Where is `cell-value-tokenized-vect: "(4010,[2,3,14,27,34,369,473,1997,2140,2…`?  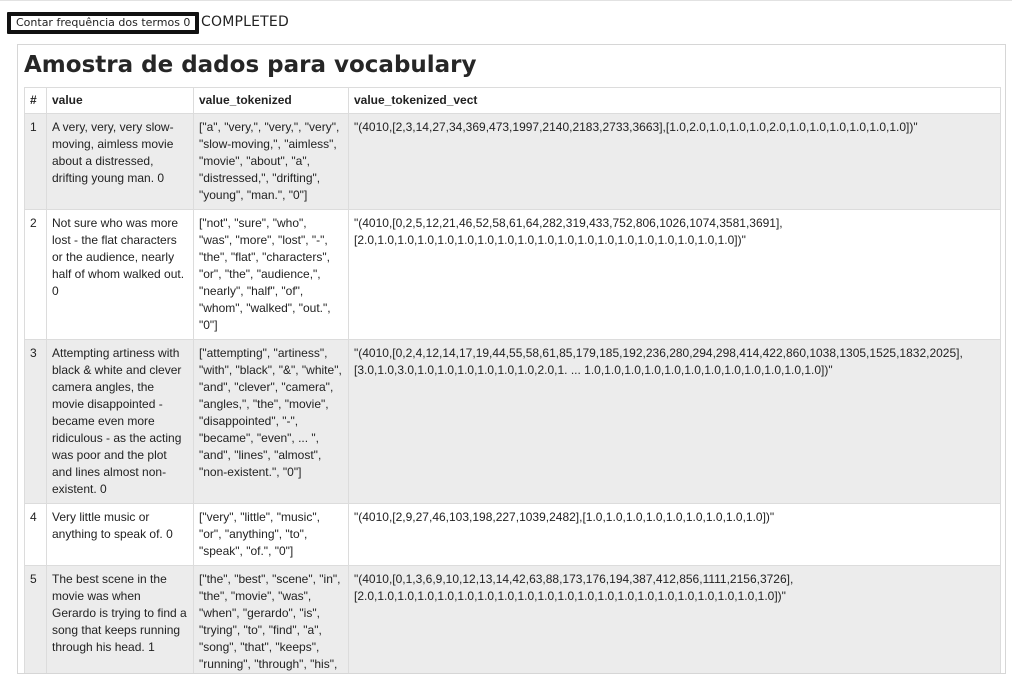
cell-value-tokenized-vect: "(4010,[2,3,14,27,34,369,473,1997,2140,2… is located at coordinates (675, 162).